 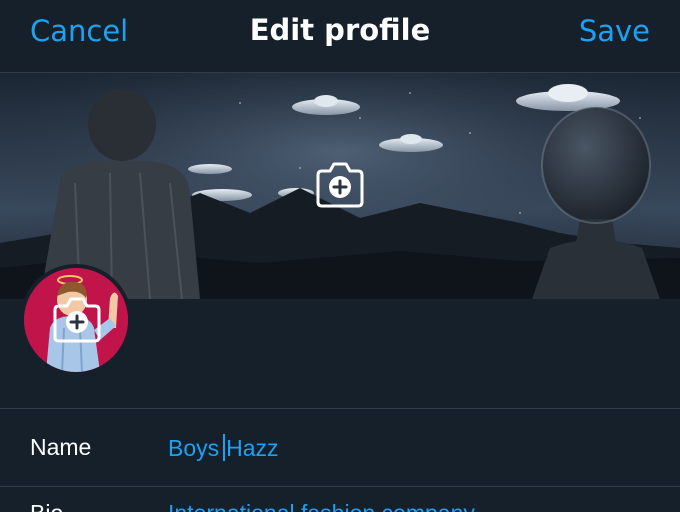 I want to click on name-label: Name, so click(x=61, y=447).